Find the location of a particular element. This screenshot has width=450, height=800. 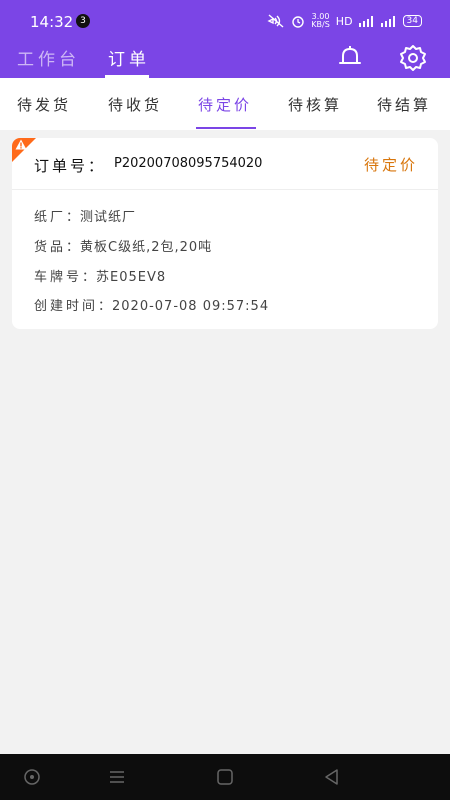

goods-label: 货品 is located at coordinates (50, 247).